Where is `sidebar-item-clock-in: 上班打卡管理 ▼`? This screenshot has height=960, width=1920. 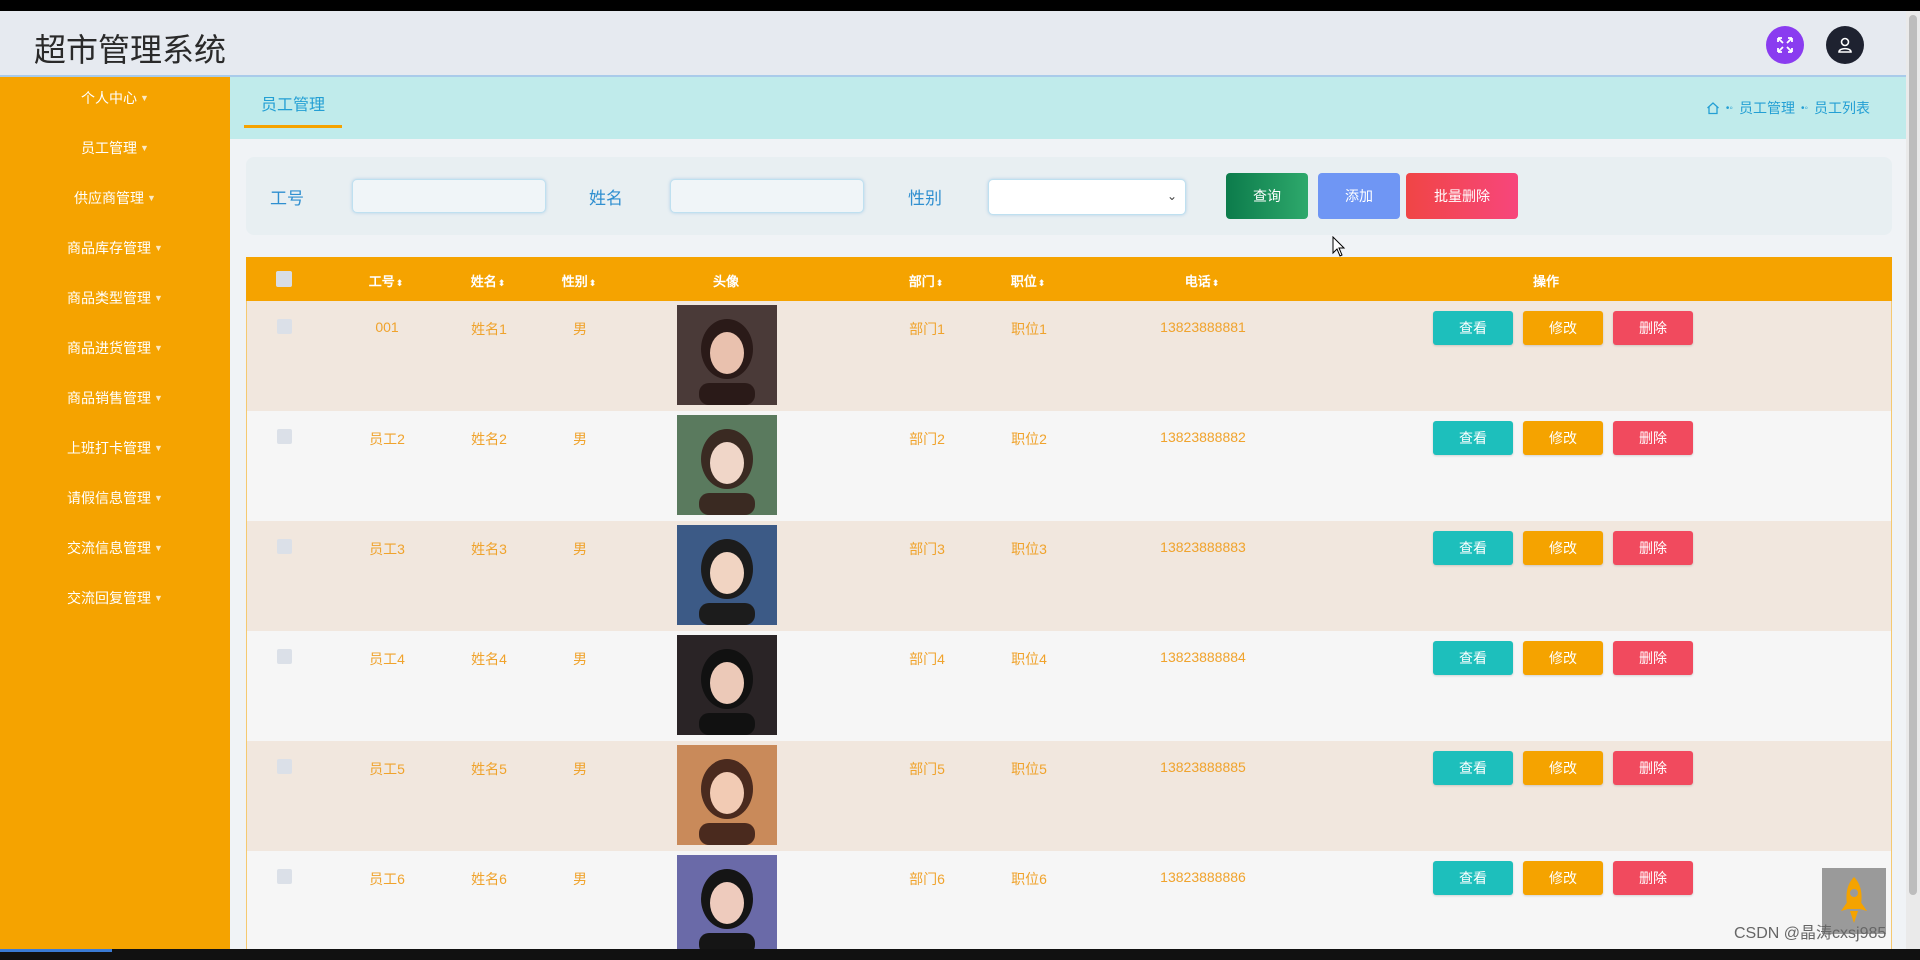
sidebar-item-clock-in: 上班打卡管理 ▼ is located at coordinates (115, 448).